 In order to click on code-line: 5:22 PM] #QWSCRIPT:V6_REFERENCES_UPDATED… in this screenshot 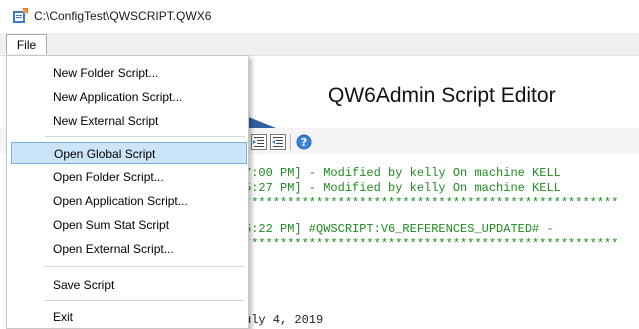, I will do `click(399, 229)`.